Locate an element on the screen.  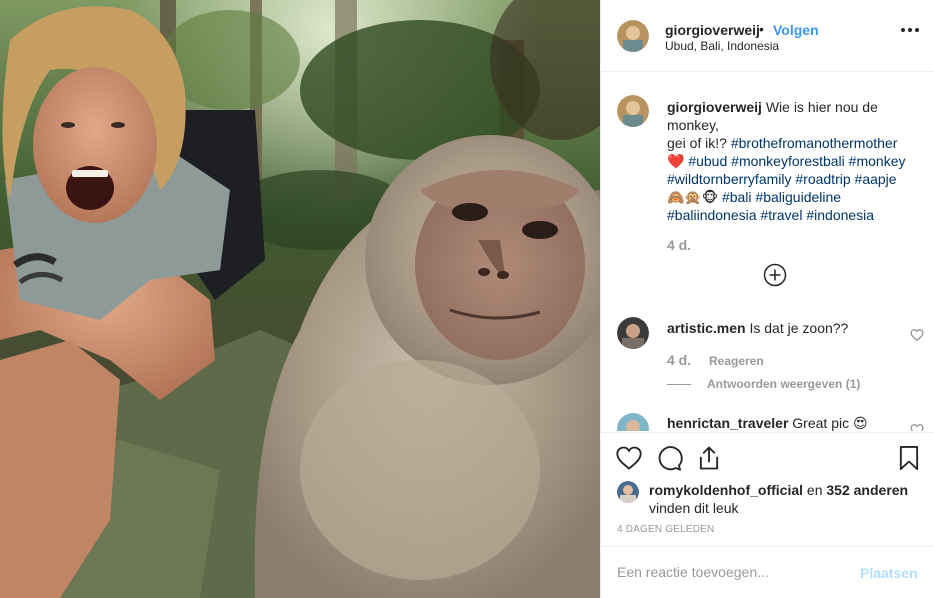
comment-username: artistic.men is located at coordinates (706, 328).